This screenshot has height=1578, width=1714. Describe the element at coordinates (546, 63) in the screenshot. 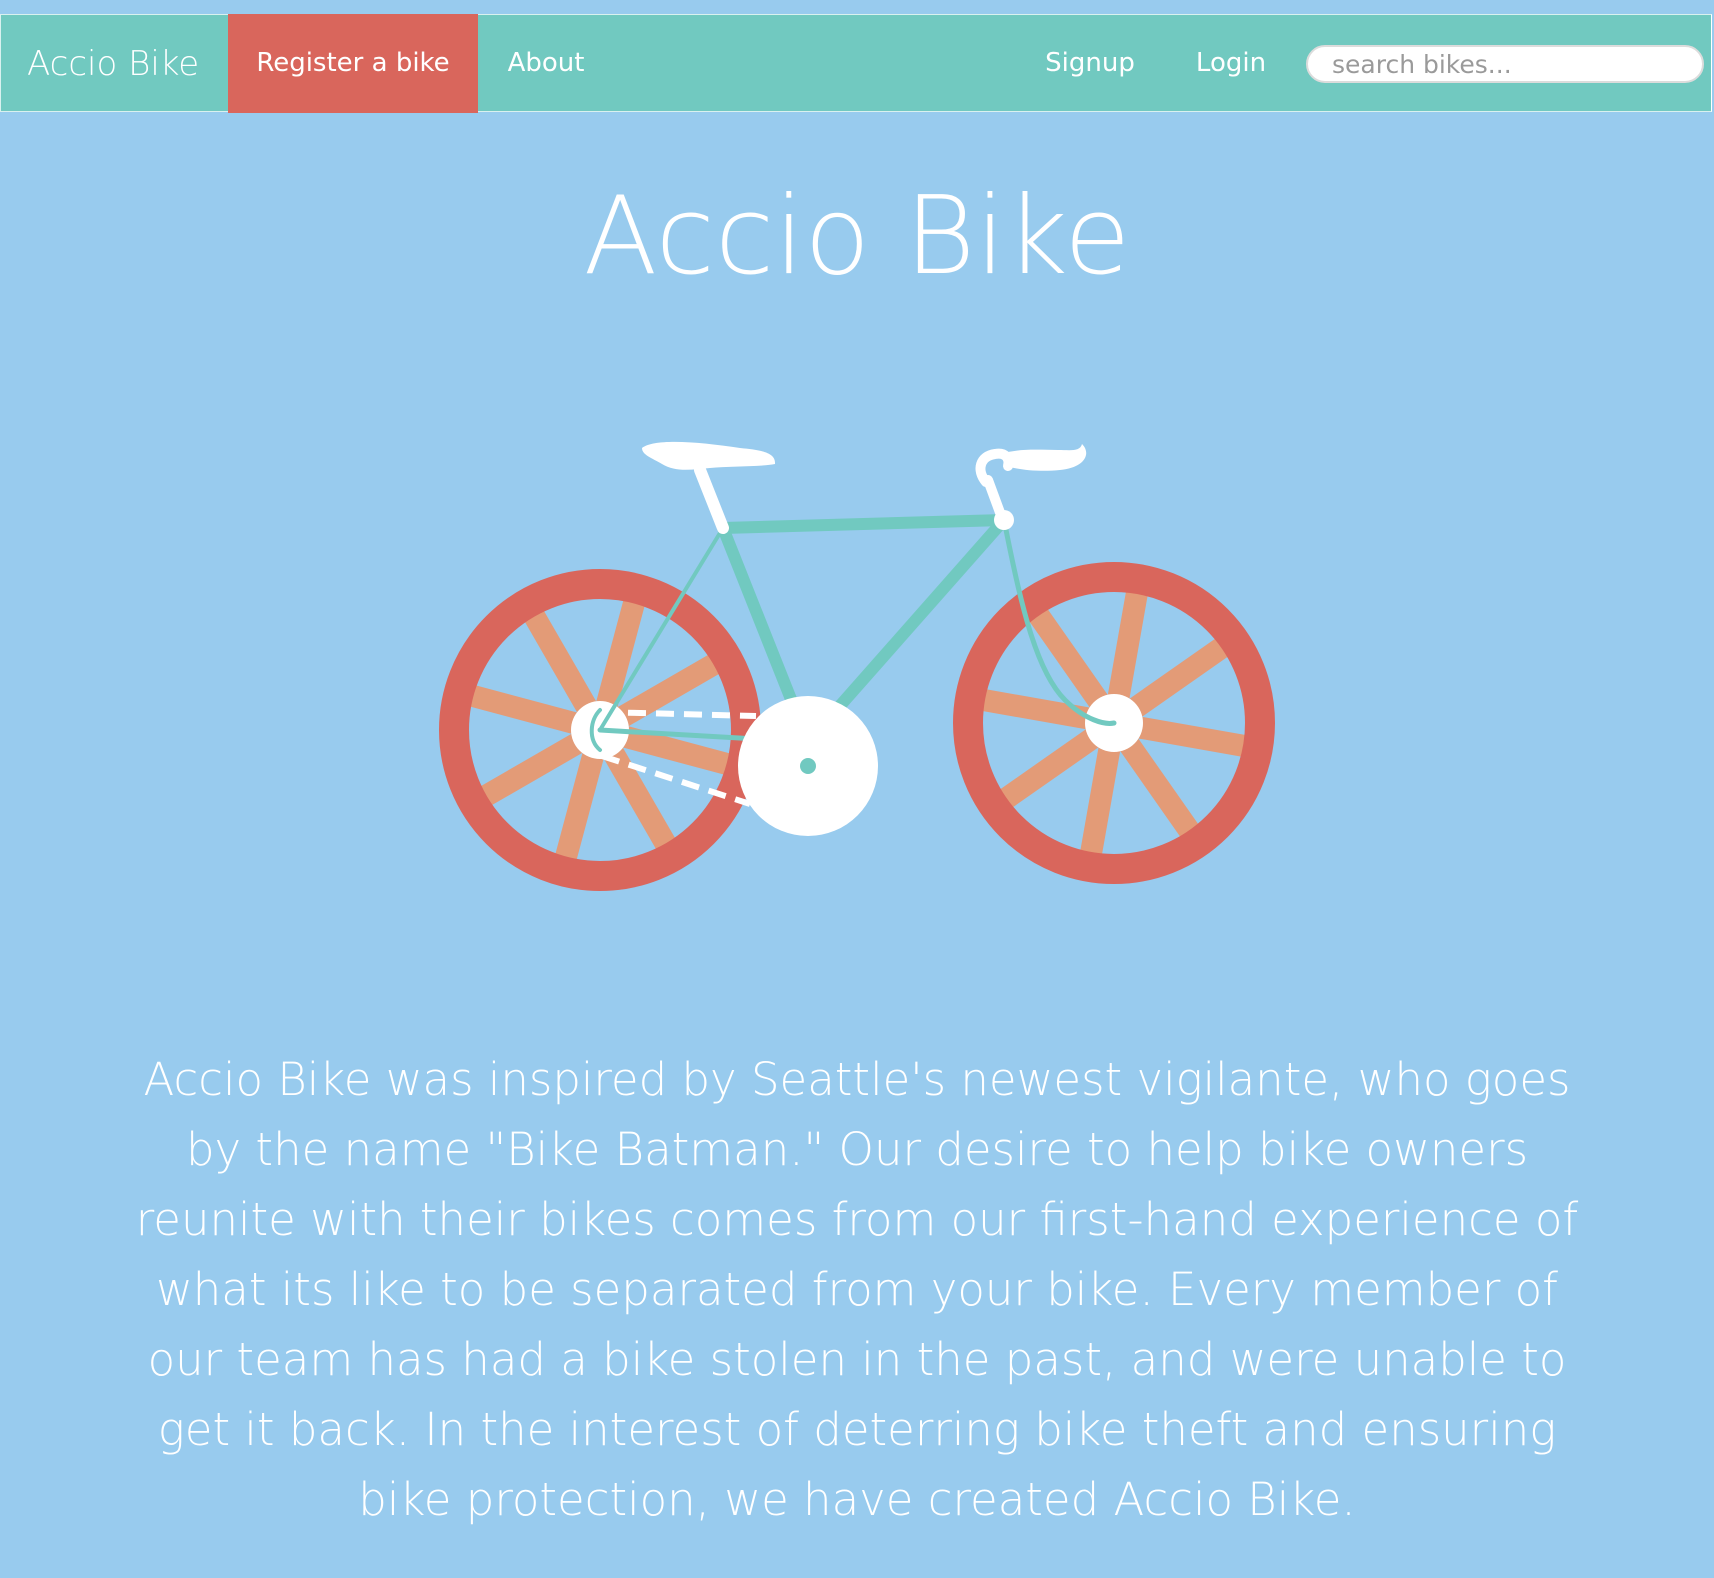

I see `nav-about: About` at that location.